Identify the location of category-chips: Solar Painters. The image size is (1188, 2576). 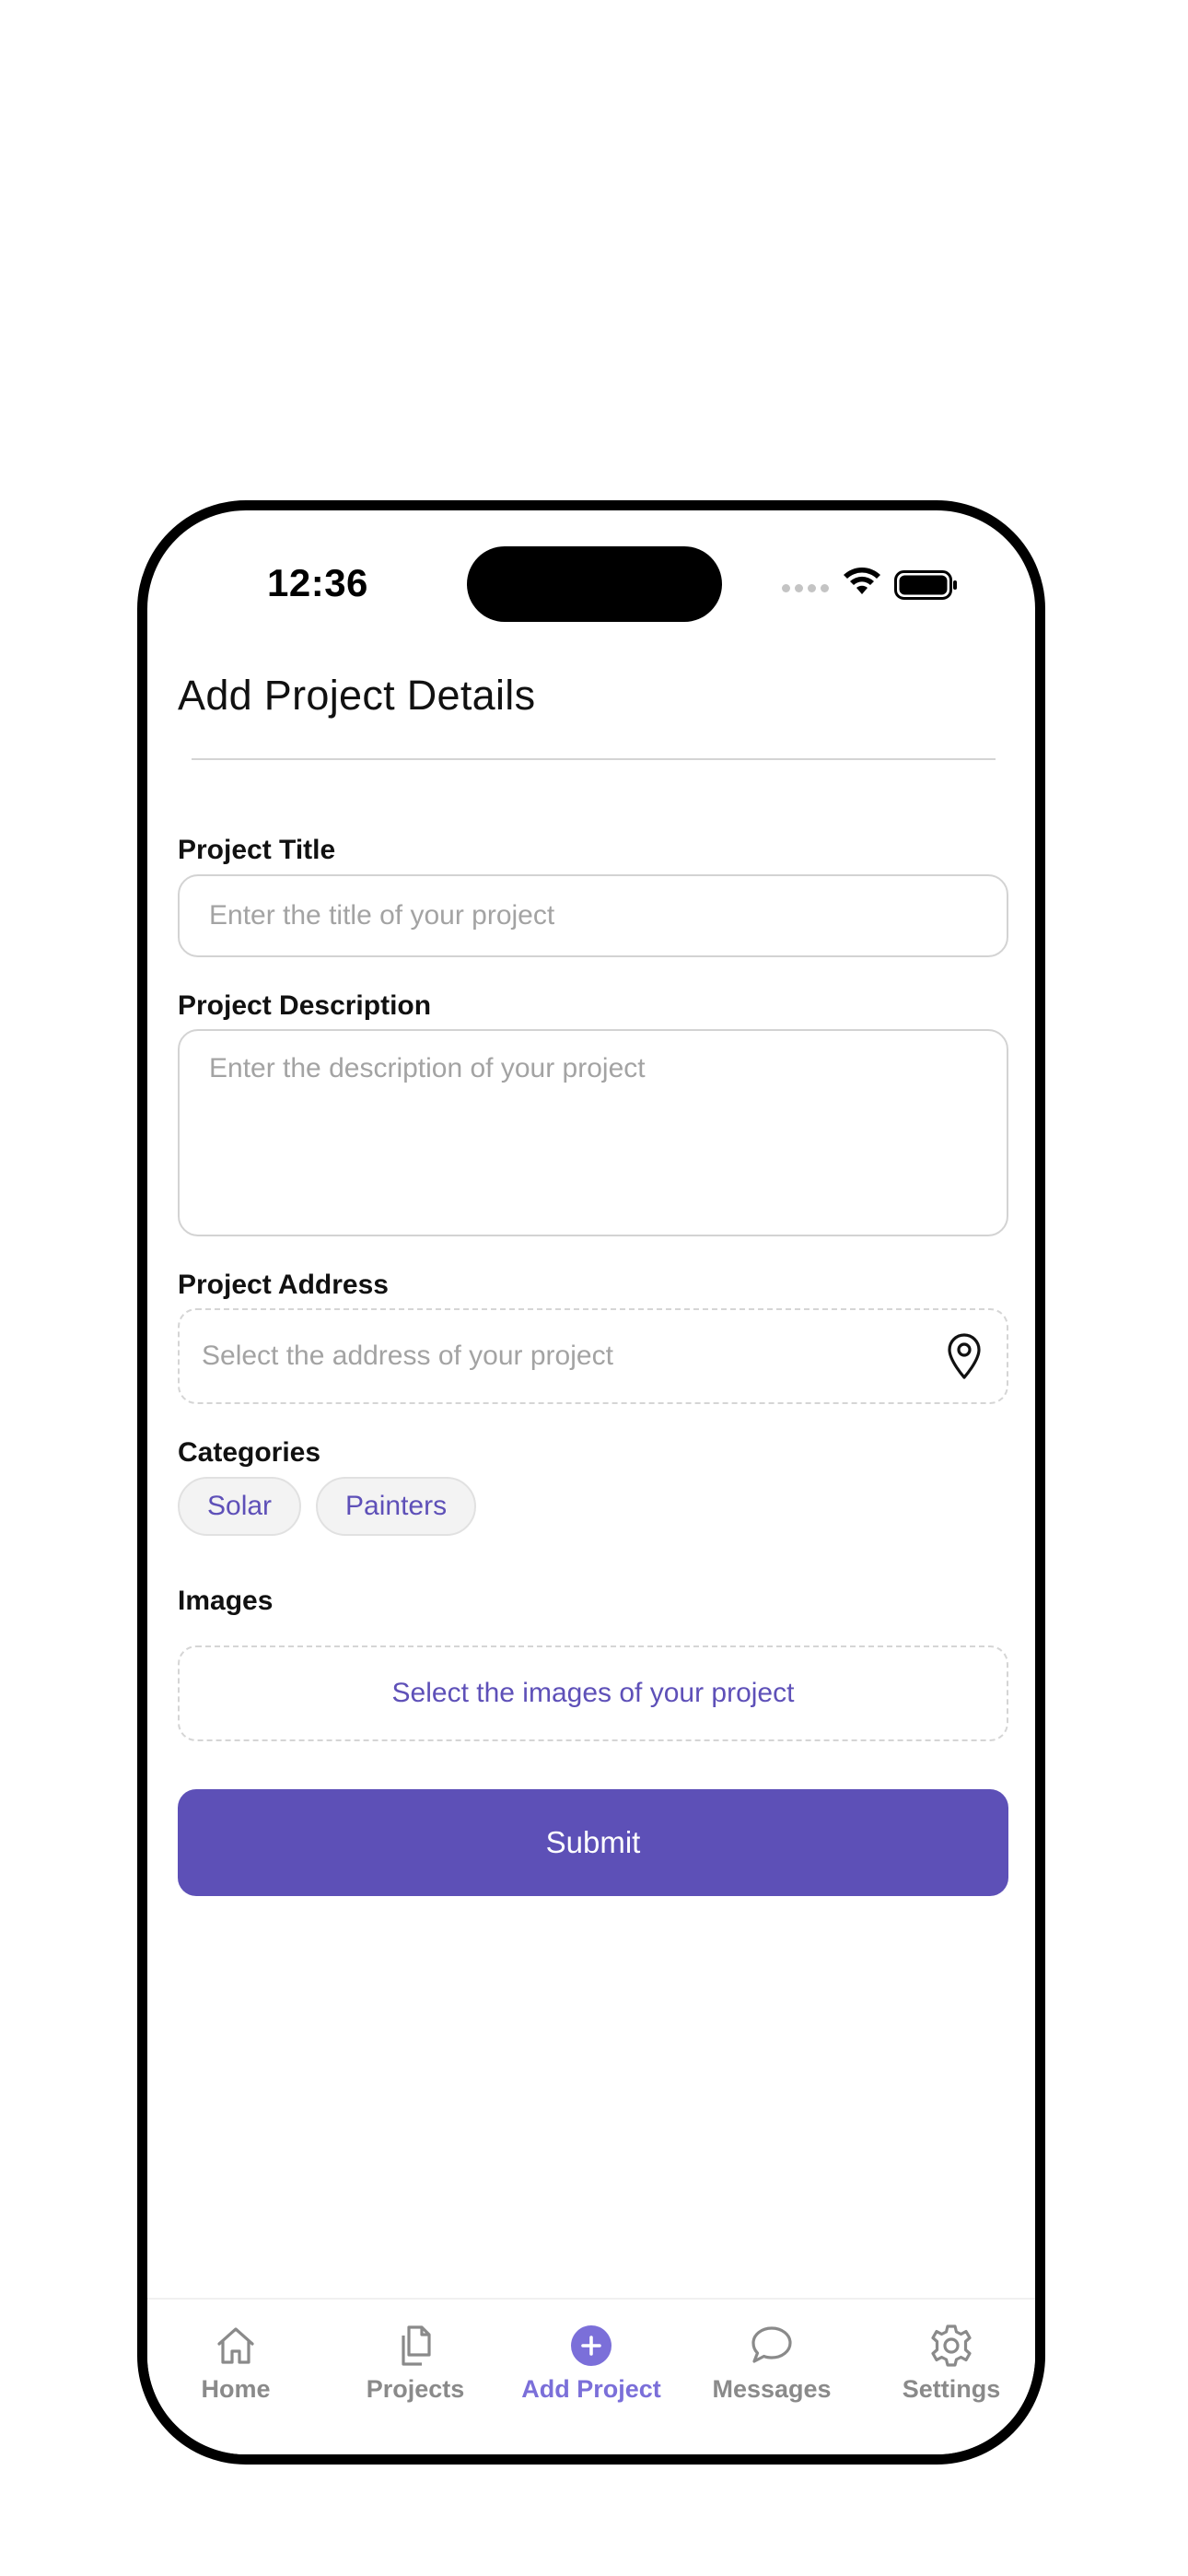
(327, 1506).